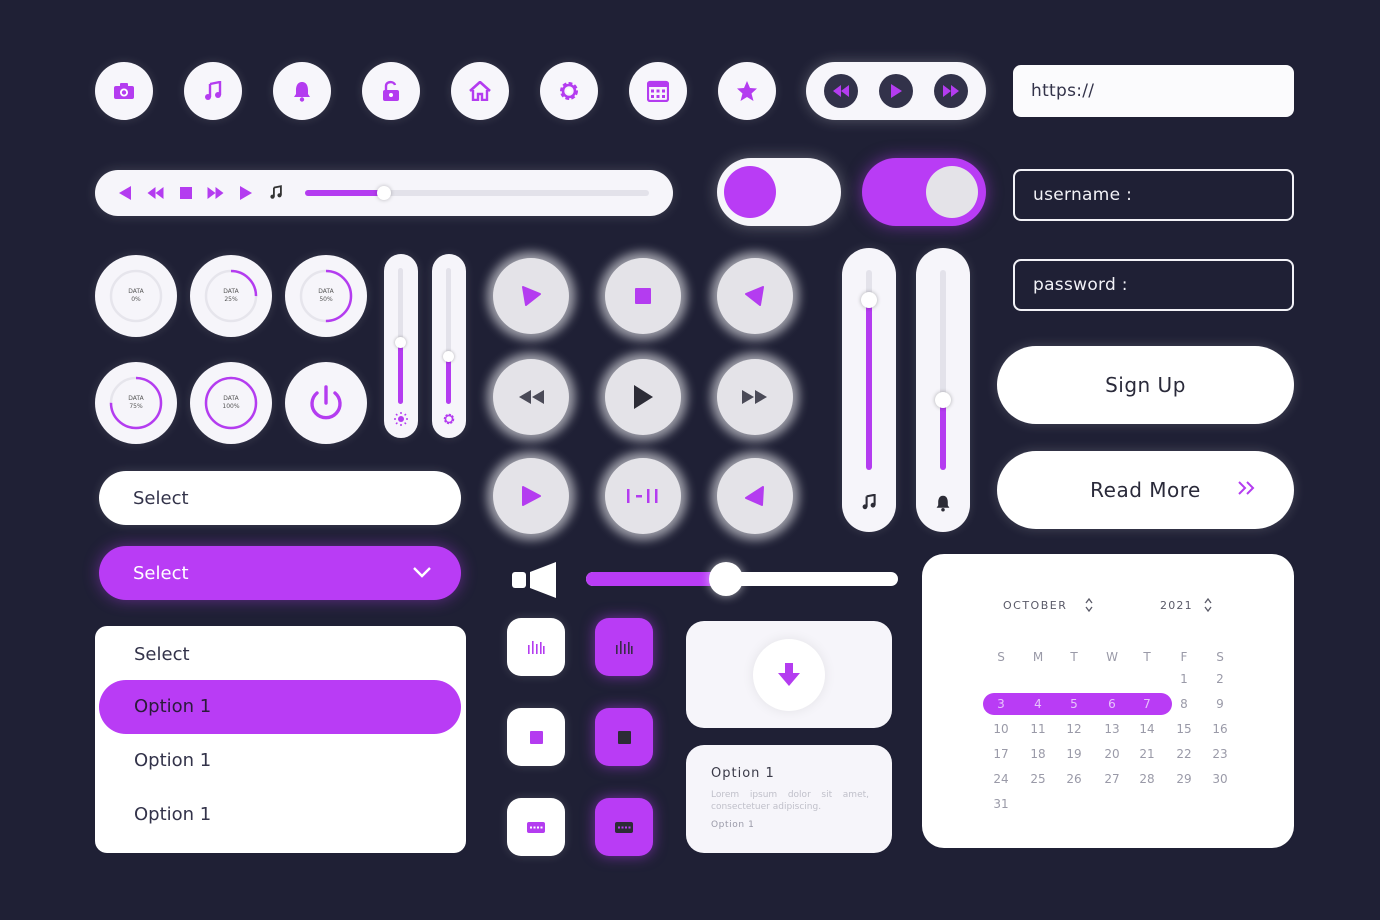  Describe the element at coordinates (755, 296) in the screenshot. I see `blur-play-left-button` at that location.